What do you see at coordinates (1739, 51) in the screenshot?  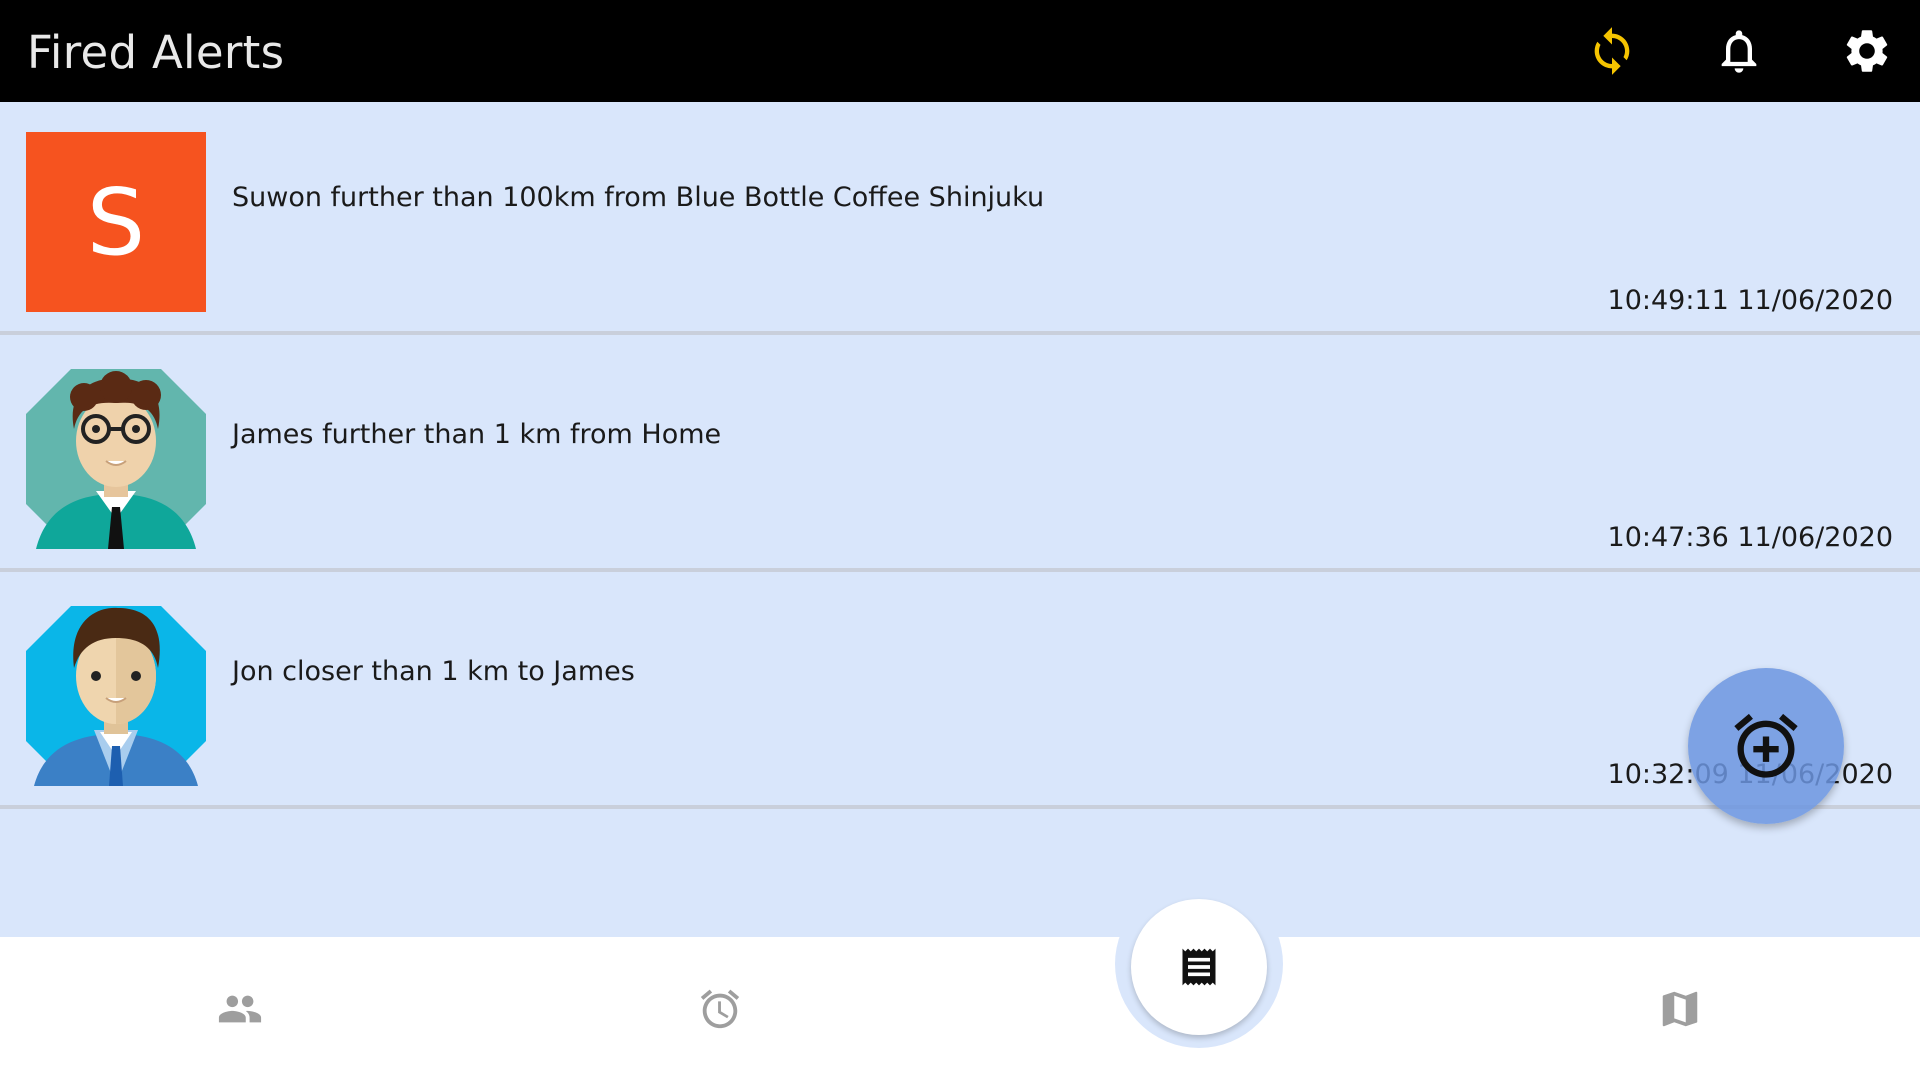 I see `bell-icon` at bounding box center [1739, 51].